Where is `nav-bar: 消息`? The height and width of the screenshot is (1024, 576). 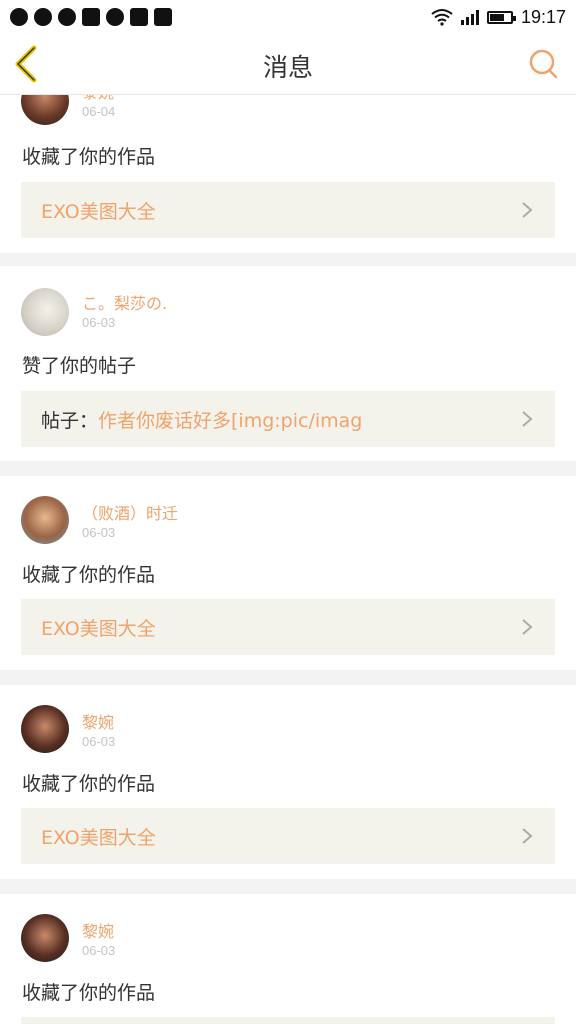 nav-bar: 消息 is located at coordinates (288, 64).